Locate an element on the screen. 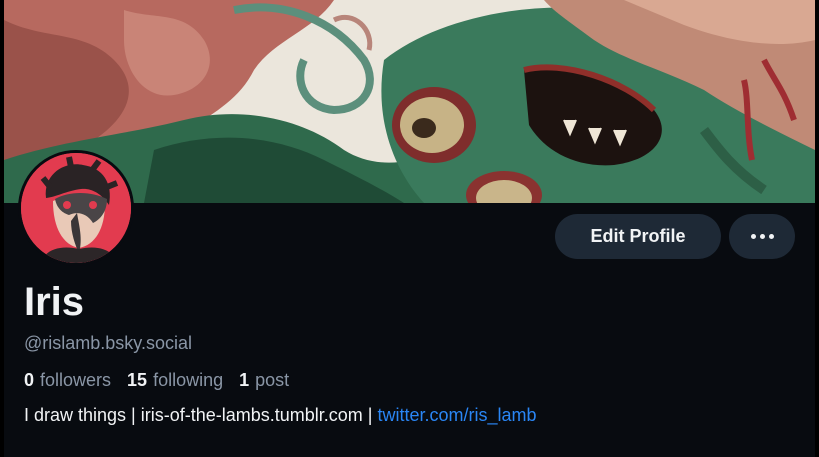  profile-avatar is located at coordinates (76, 208).